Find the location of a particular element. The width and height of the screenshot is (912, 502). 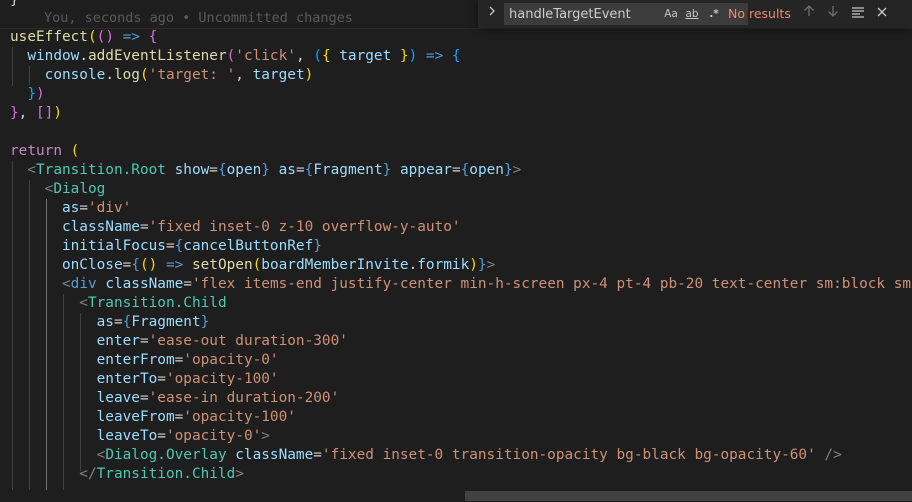

find-widget: Aa ab .* No results is located at coordinates (695, 14).